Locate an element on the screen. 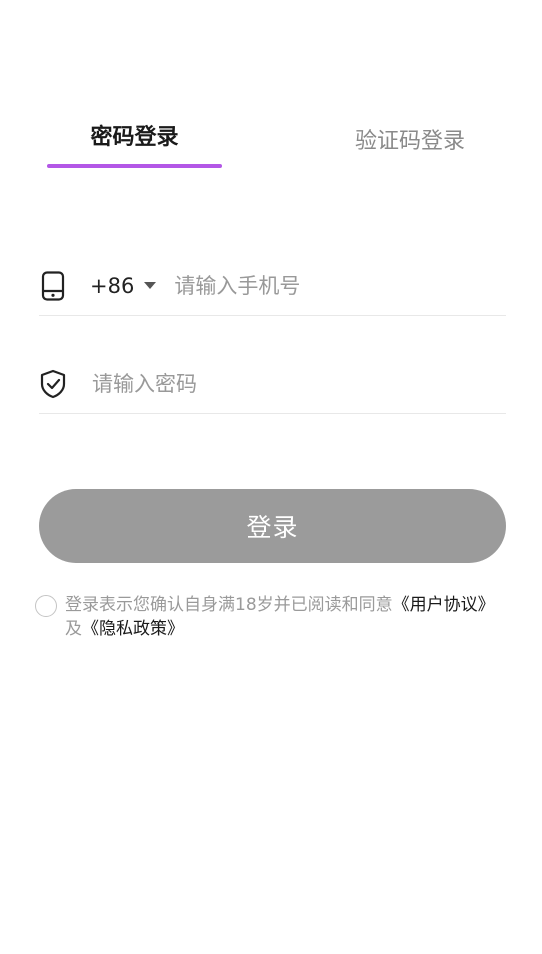 The image size is (542, 954). password-input is located at coordinates (299, 383).